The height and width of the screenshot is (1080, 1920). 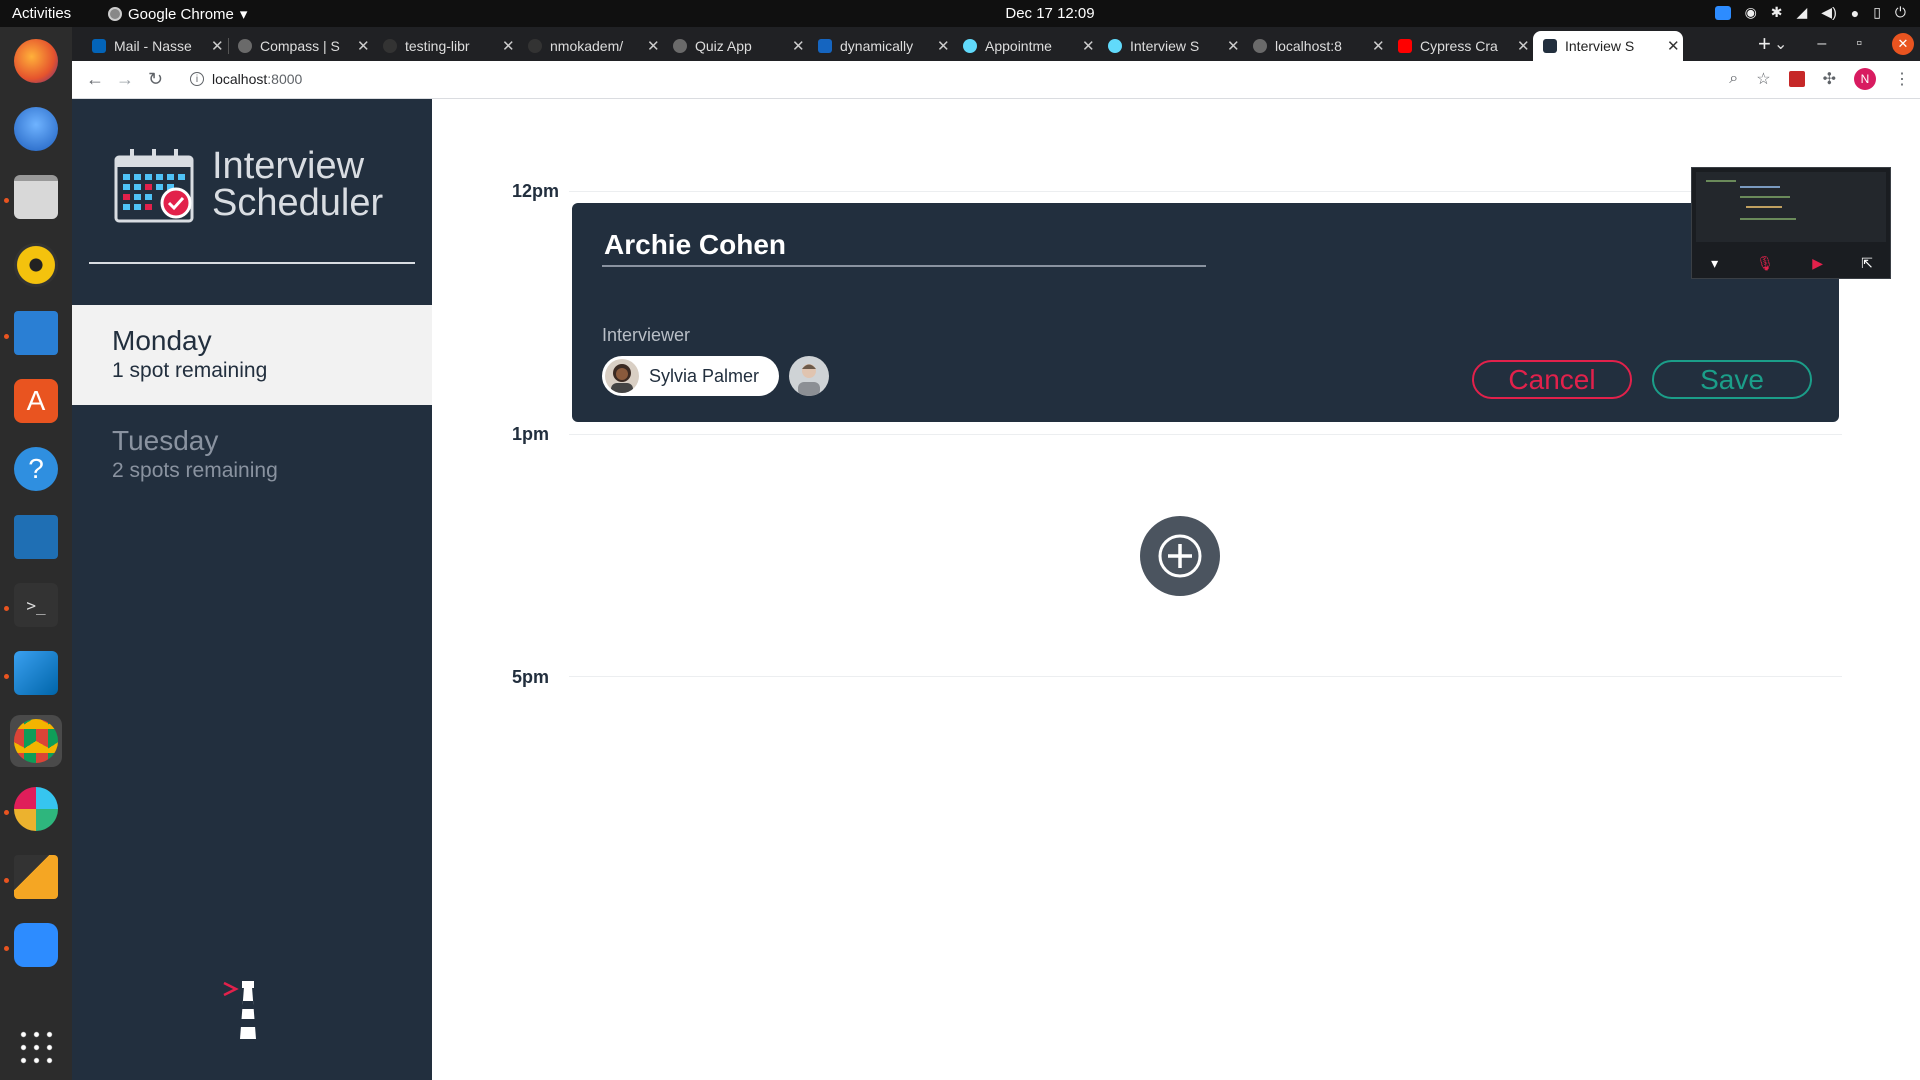 What do you see at coordinates (996, 80) in the screenshot?
I see `browser-toolbar: ← → ↻ i localhost:8000 ⌕ ☆ ✣ N ⋮` at bounding box center [996, 80].